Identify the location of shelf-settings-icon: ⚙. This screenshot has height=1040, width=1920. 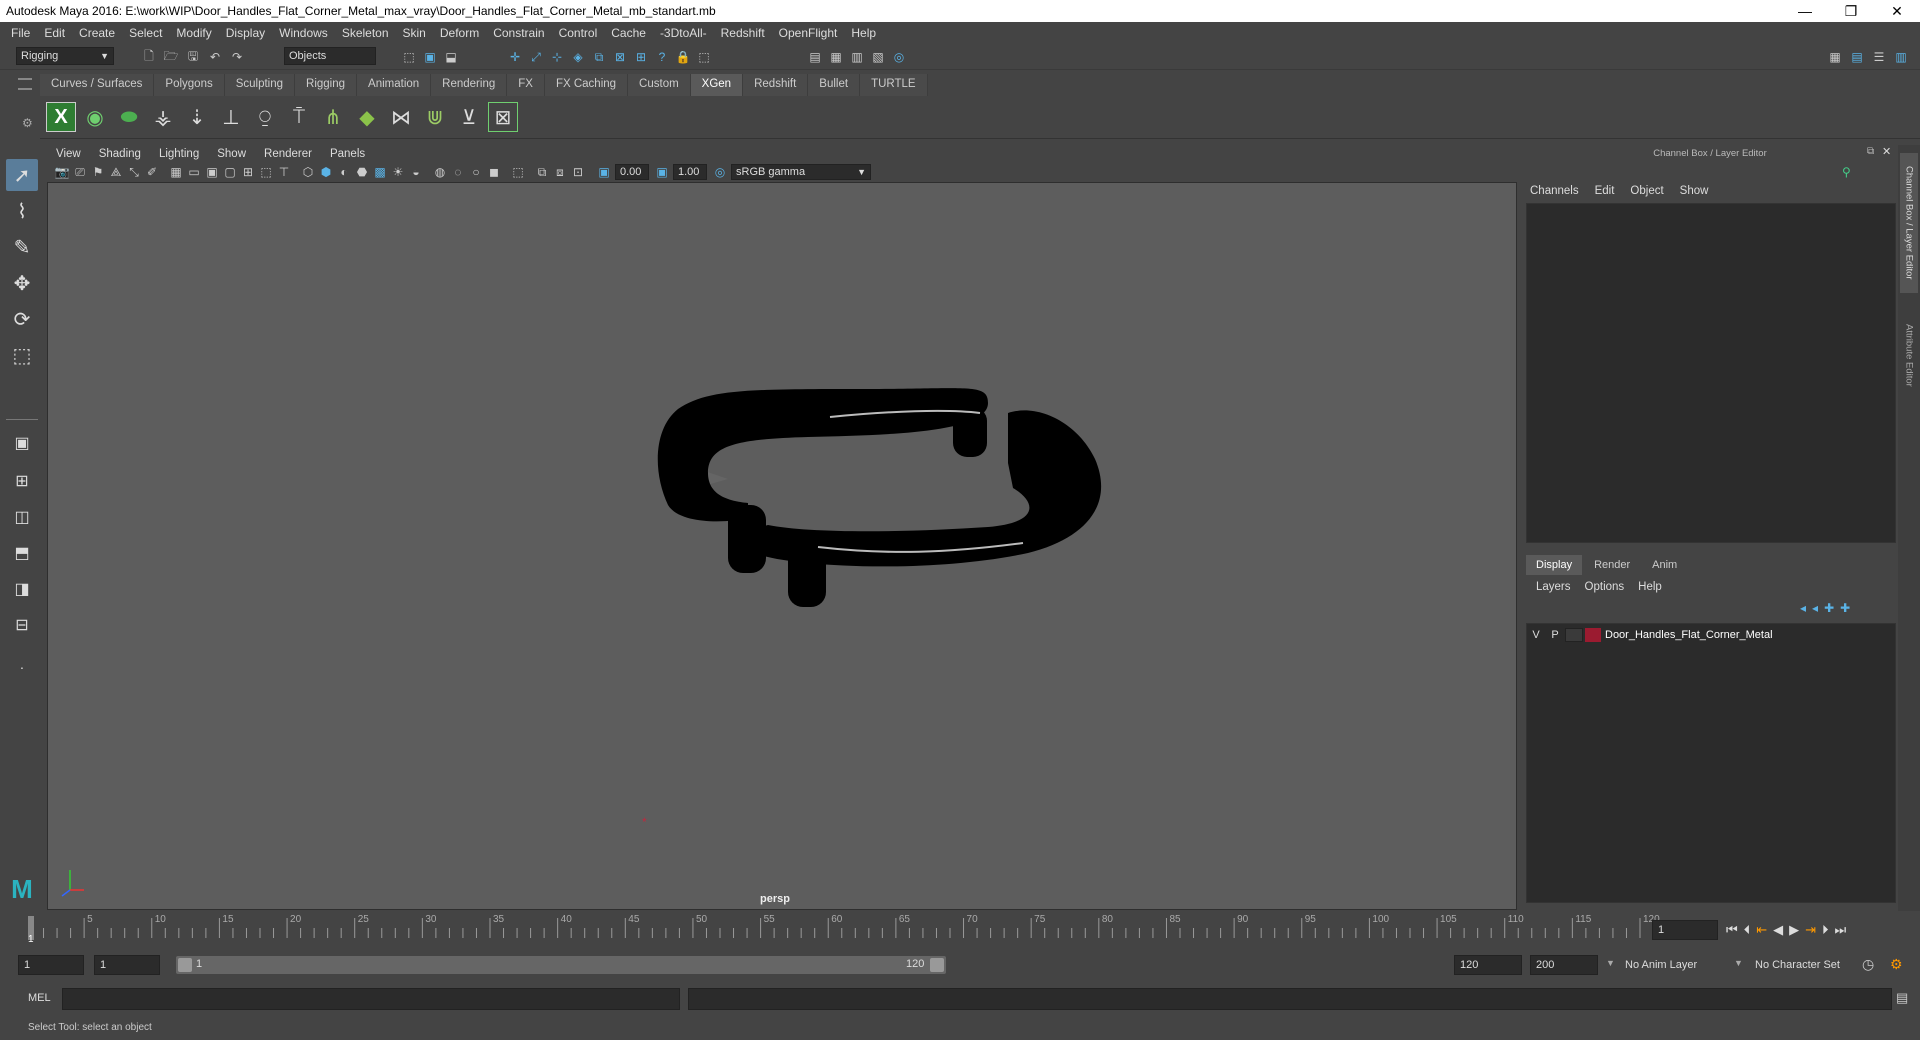
(27, 123).